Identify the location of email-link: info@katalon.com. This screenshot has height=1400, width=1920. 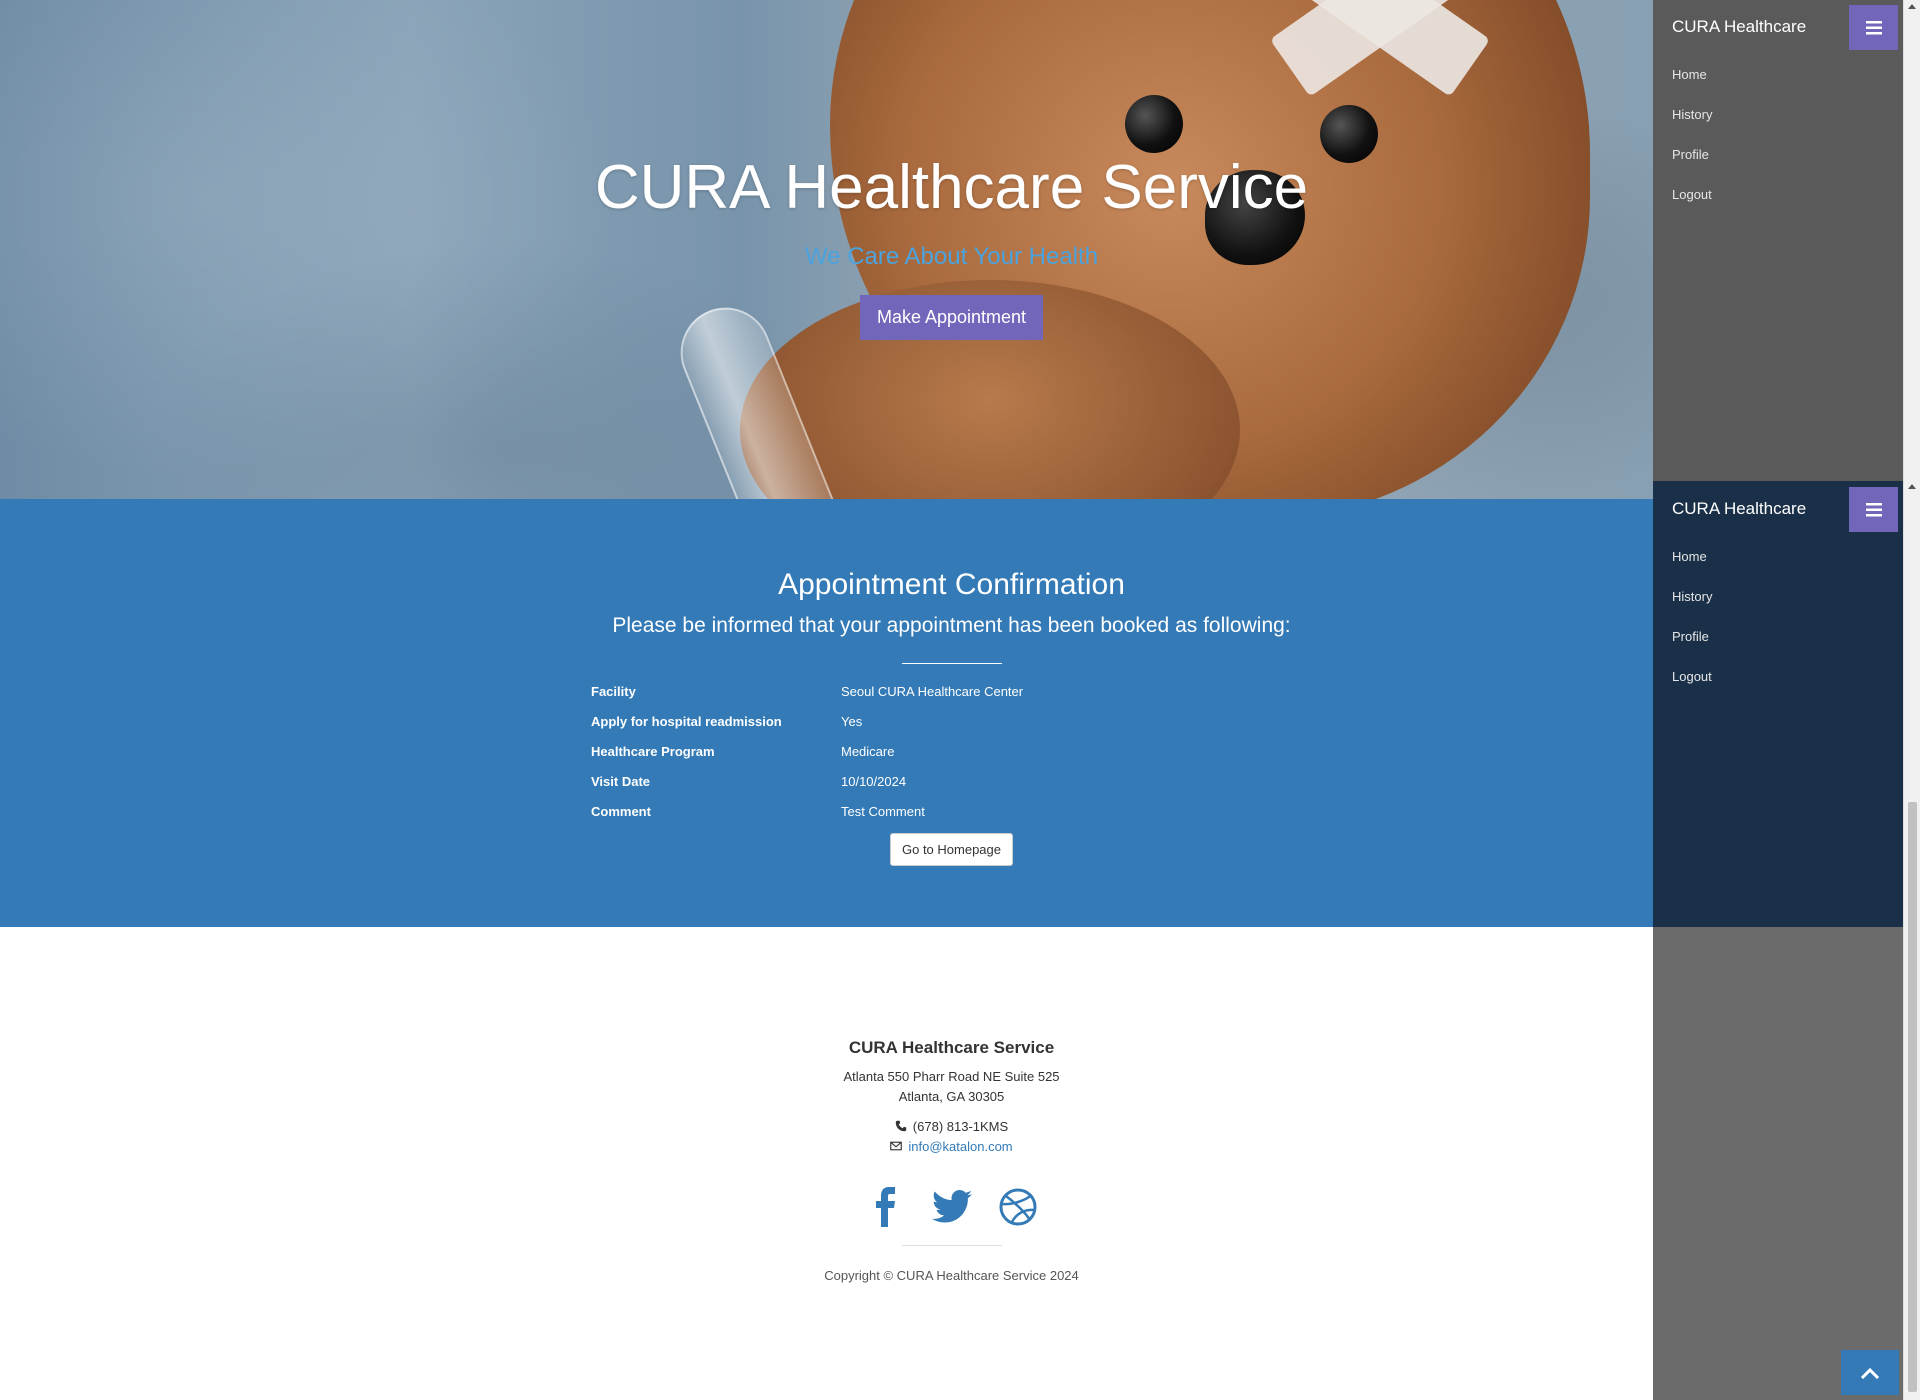
(960, 1146).